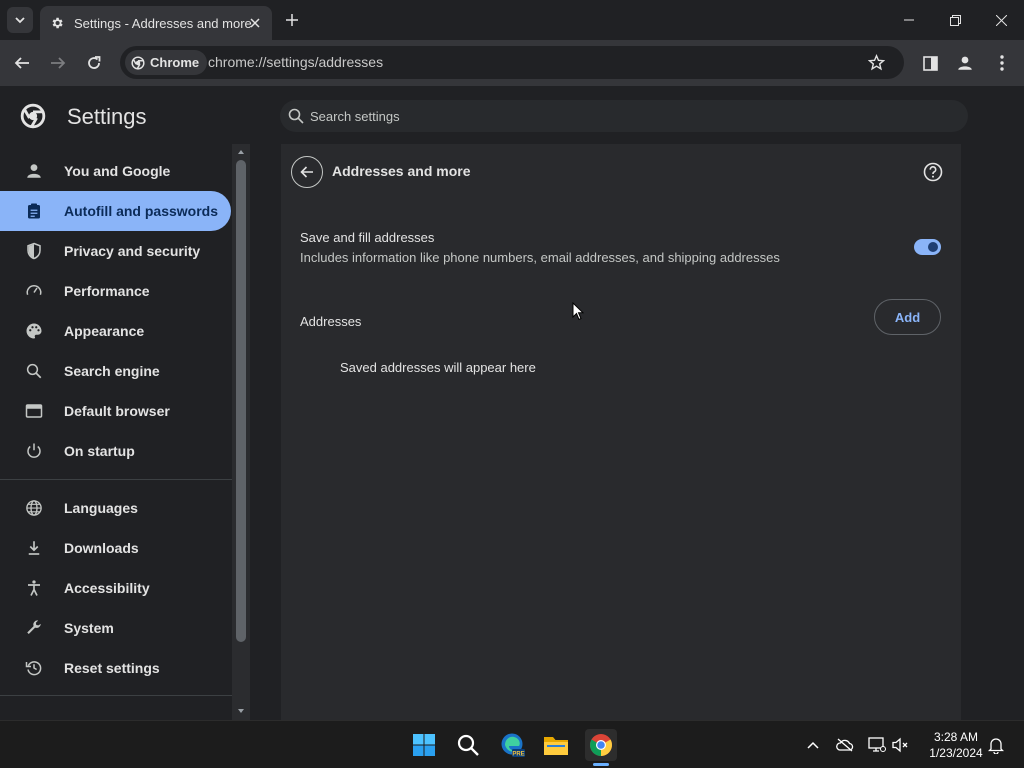 This screenshot has width=1024, height=768. I want to click on site-info-chip: Chrome, so click(166, 62).